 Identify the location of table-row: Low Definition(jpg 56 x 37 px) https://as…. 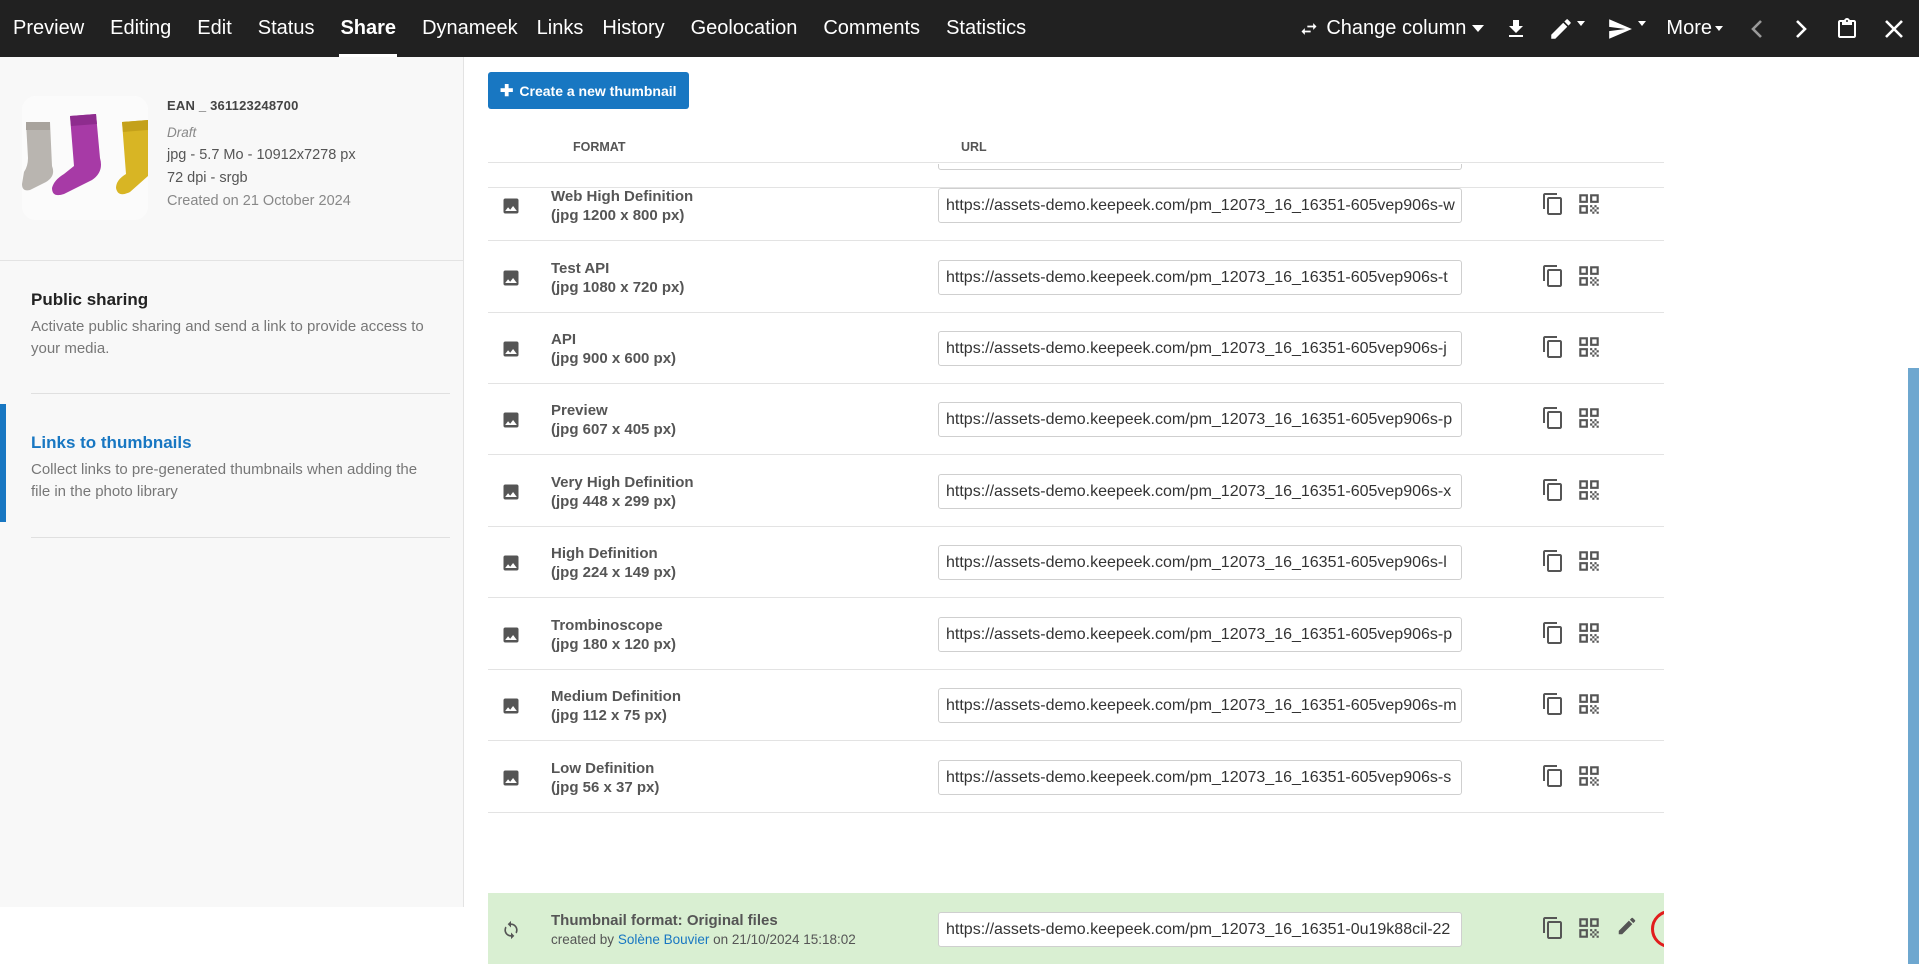
(1076, 777).